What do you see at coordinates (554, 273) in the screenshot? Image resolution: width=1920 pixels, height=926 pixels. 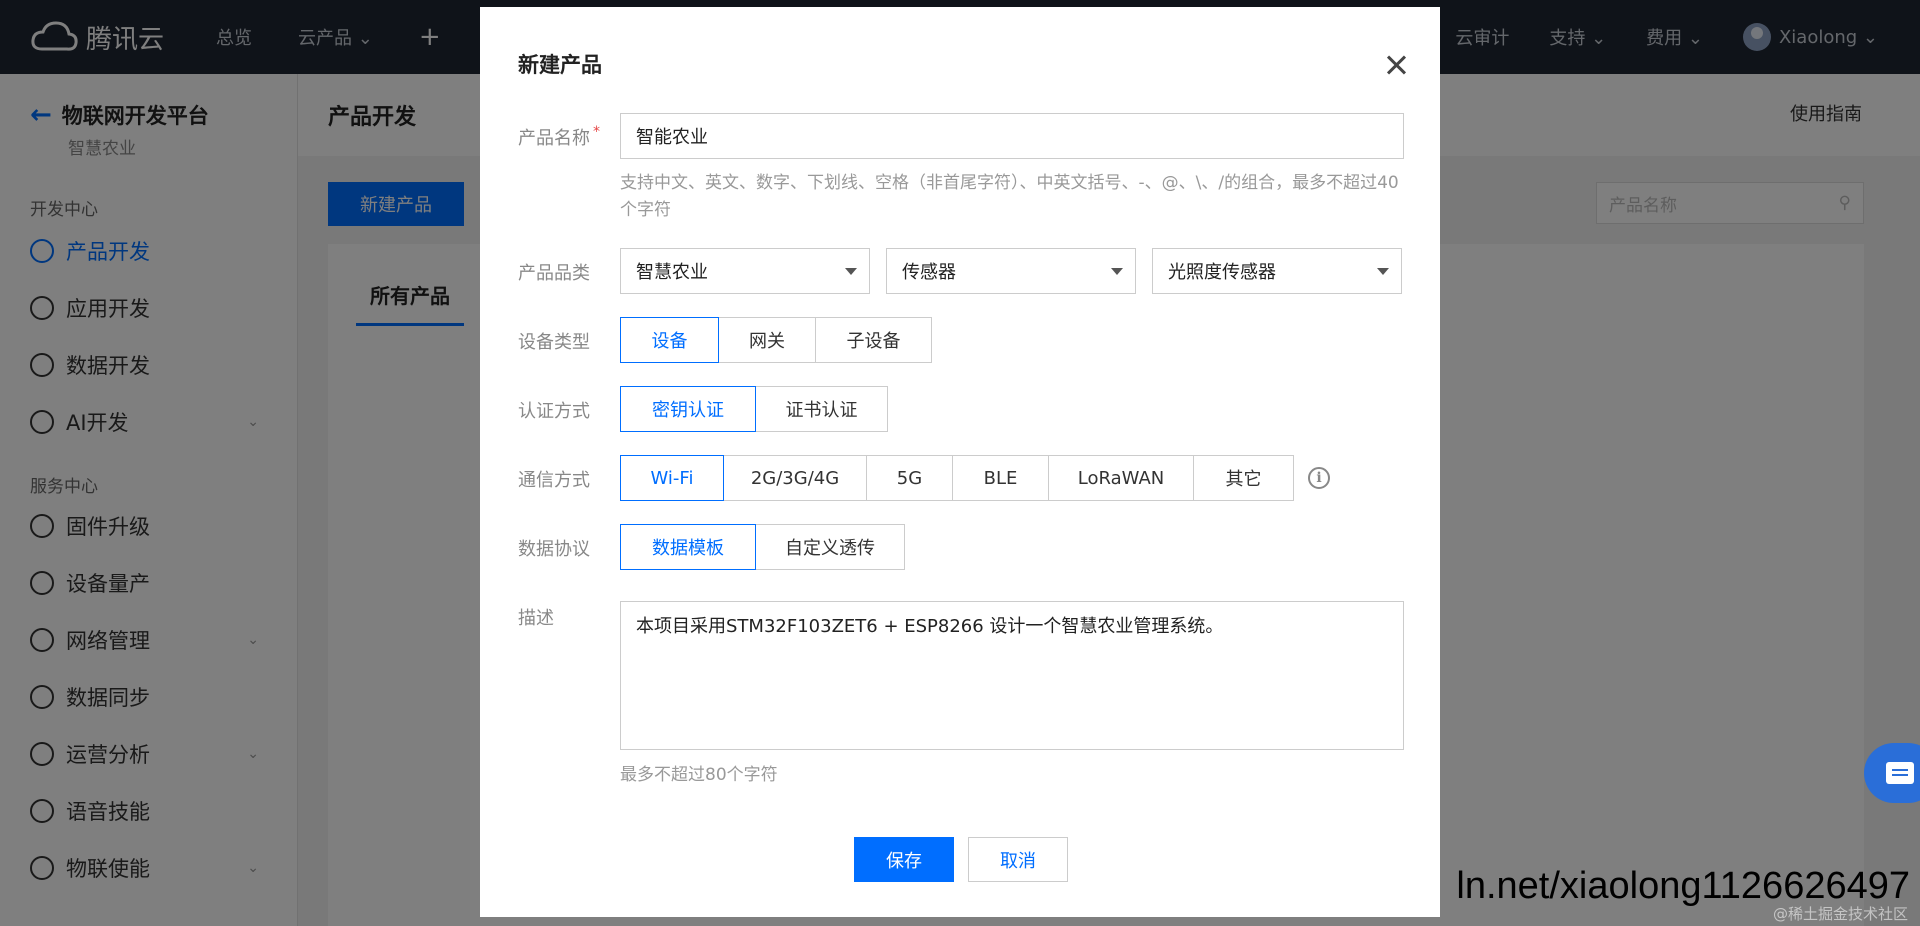 I see `category-label: 产品品类` at bounding box center [554, 273].